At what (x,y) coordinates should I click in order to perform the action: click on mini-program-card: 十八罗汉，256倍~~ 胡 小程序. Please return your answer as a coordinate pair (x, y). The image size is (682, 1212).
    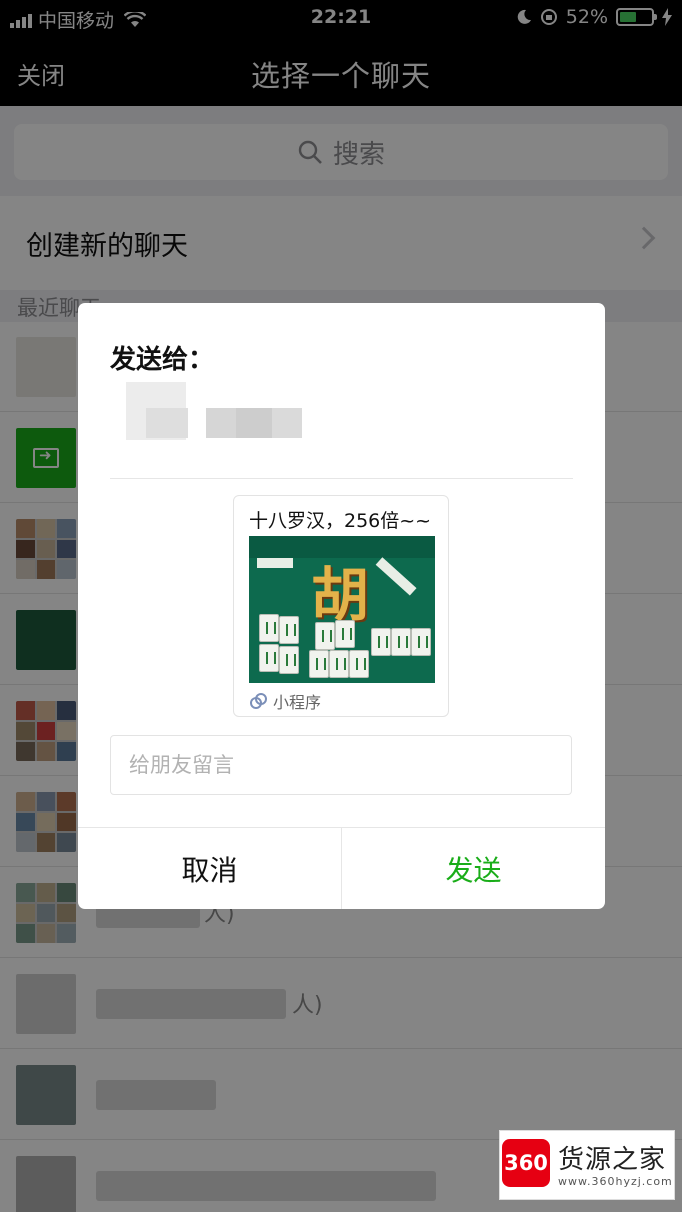
    Looking at the image, I should click on (341, 606).